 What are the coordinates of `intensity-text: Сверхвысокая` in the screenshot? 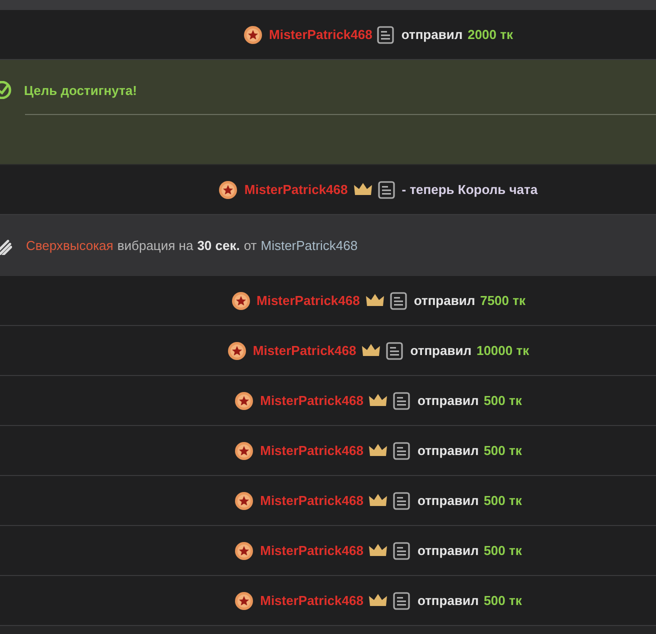 It's located at (70, 245).